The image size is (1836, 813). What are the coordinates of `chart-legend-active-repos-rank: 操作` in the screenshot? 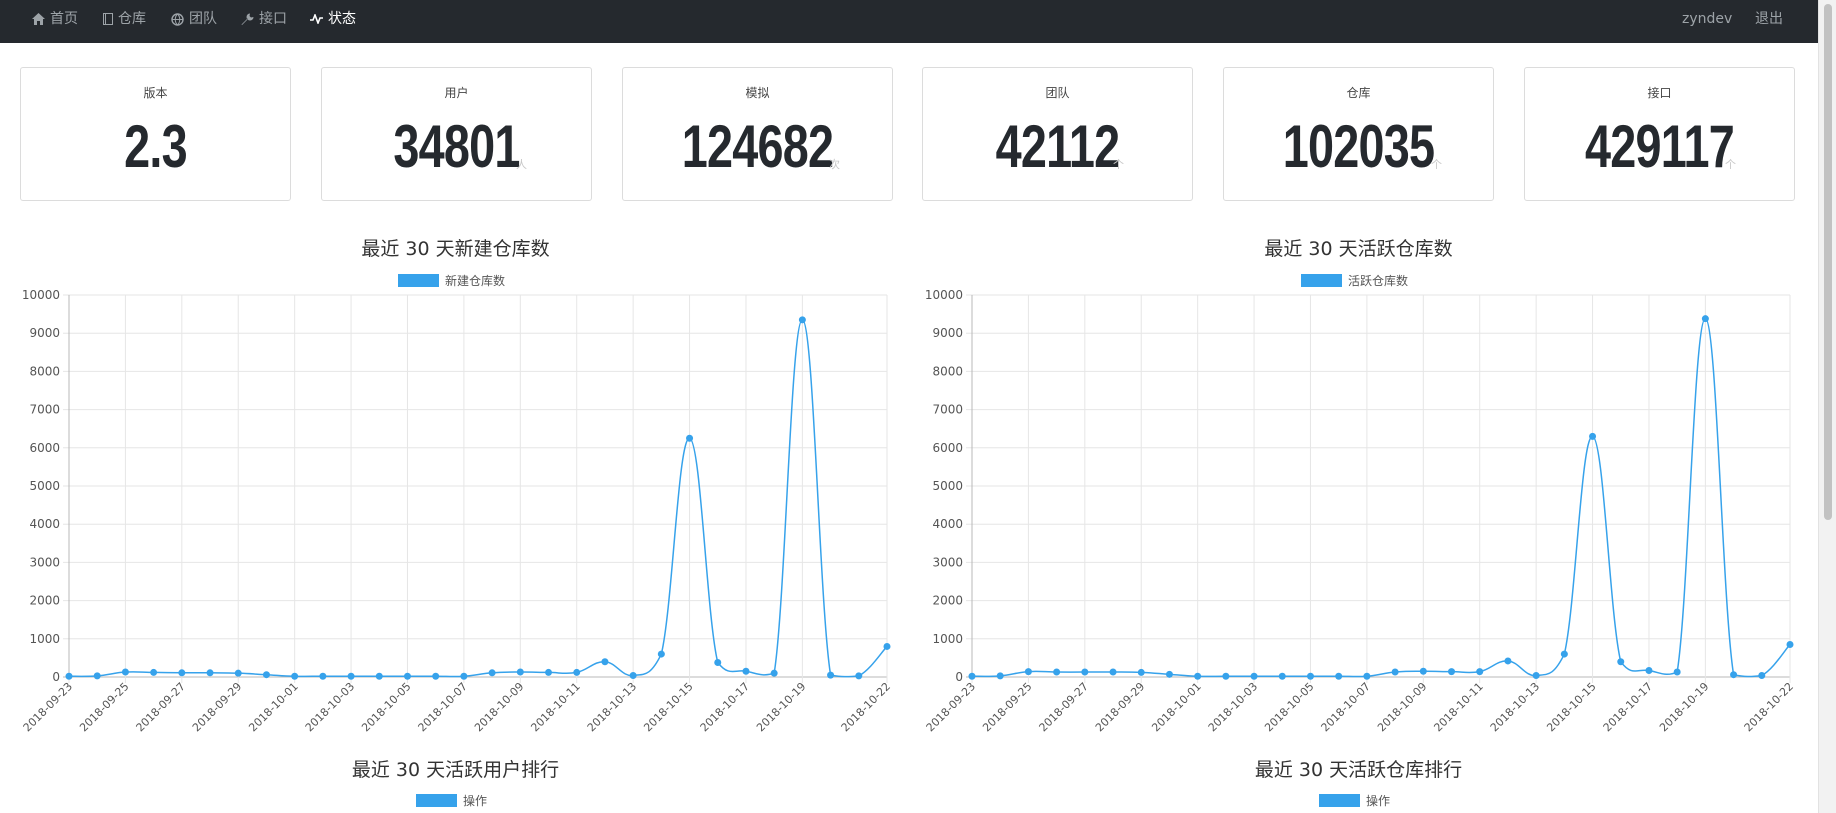 It's located at (1354, 800).